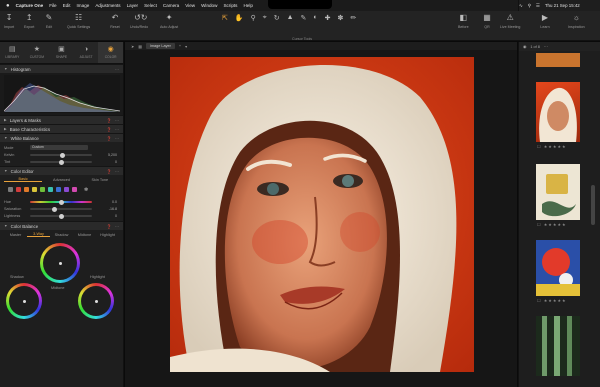  What do you see at coordinates (49, 21) in the screenshot?
I see `edit-button: ✎ Edit` at bounding box center [49, 21].